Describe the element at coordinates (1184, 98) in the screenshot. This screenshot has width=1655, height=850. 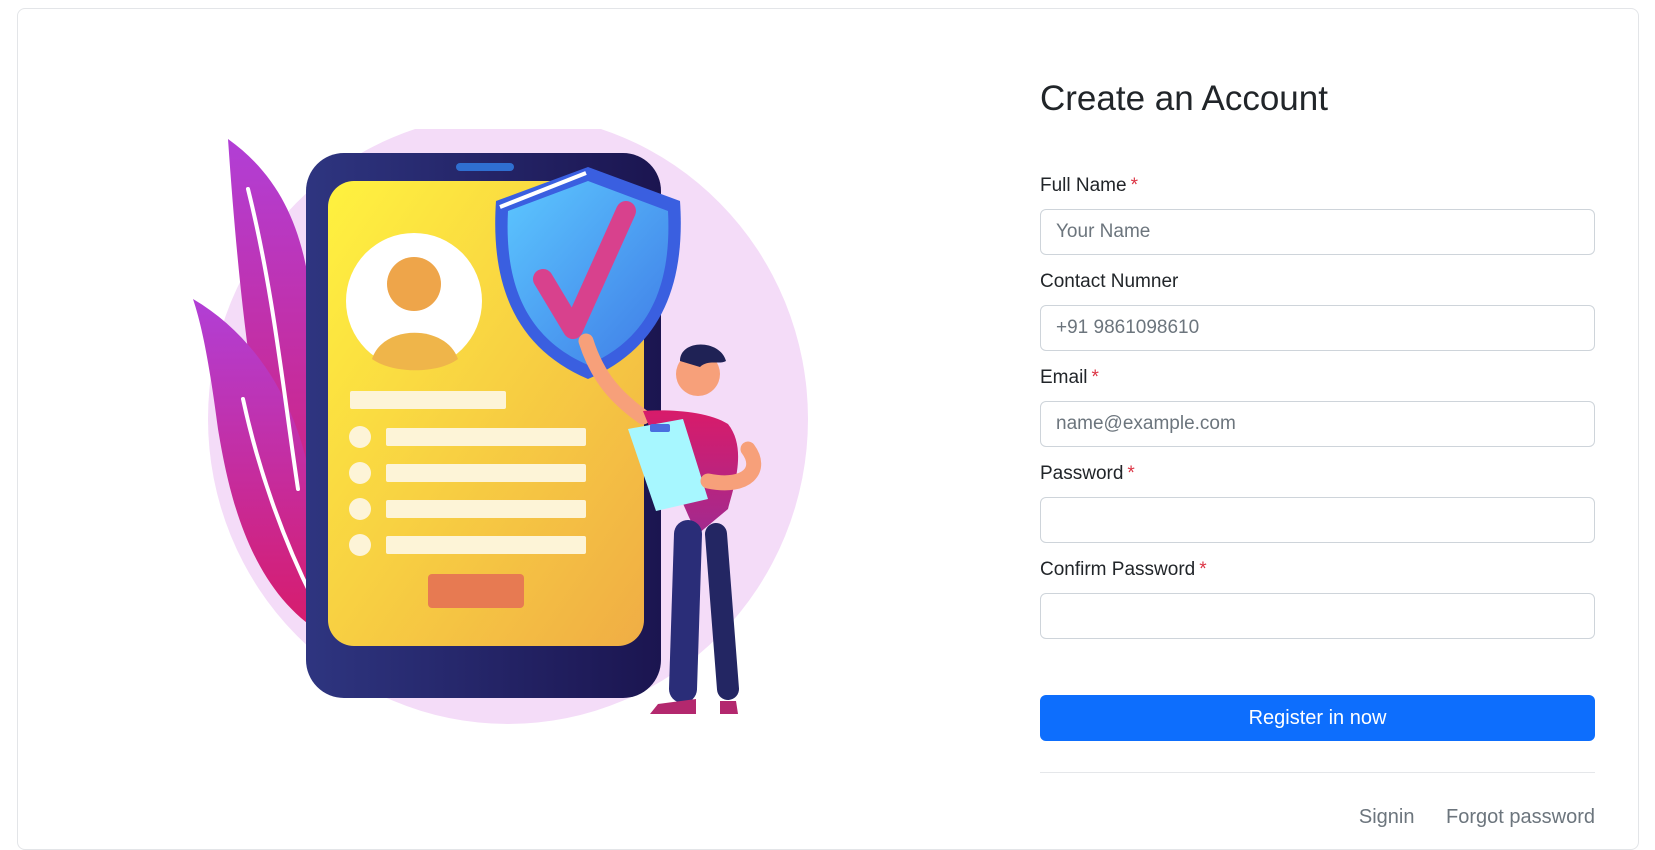
I see `page-title: Create an Account` at that location.